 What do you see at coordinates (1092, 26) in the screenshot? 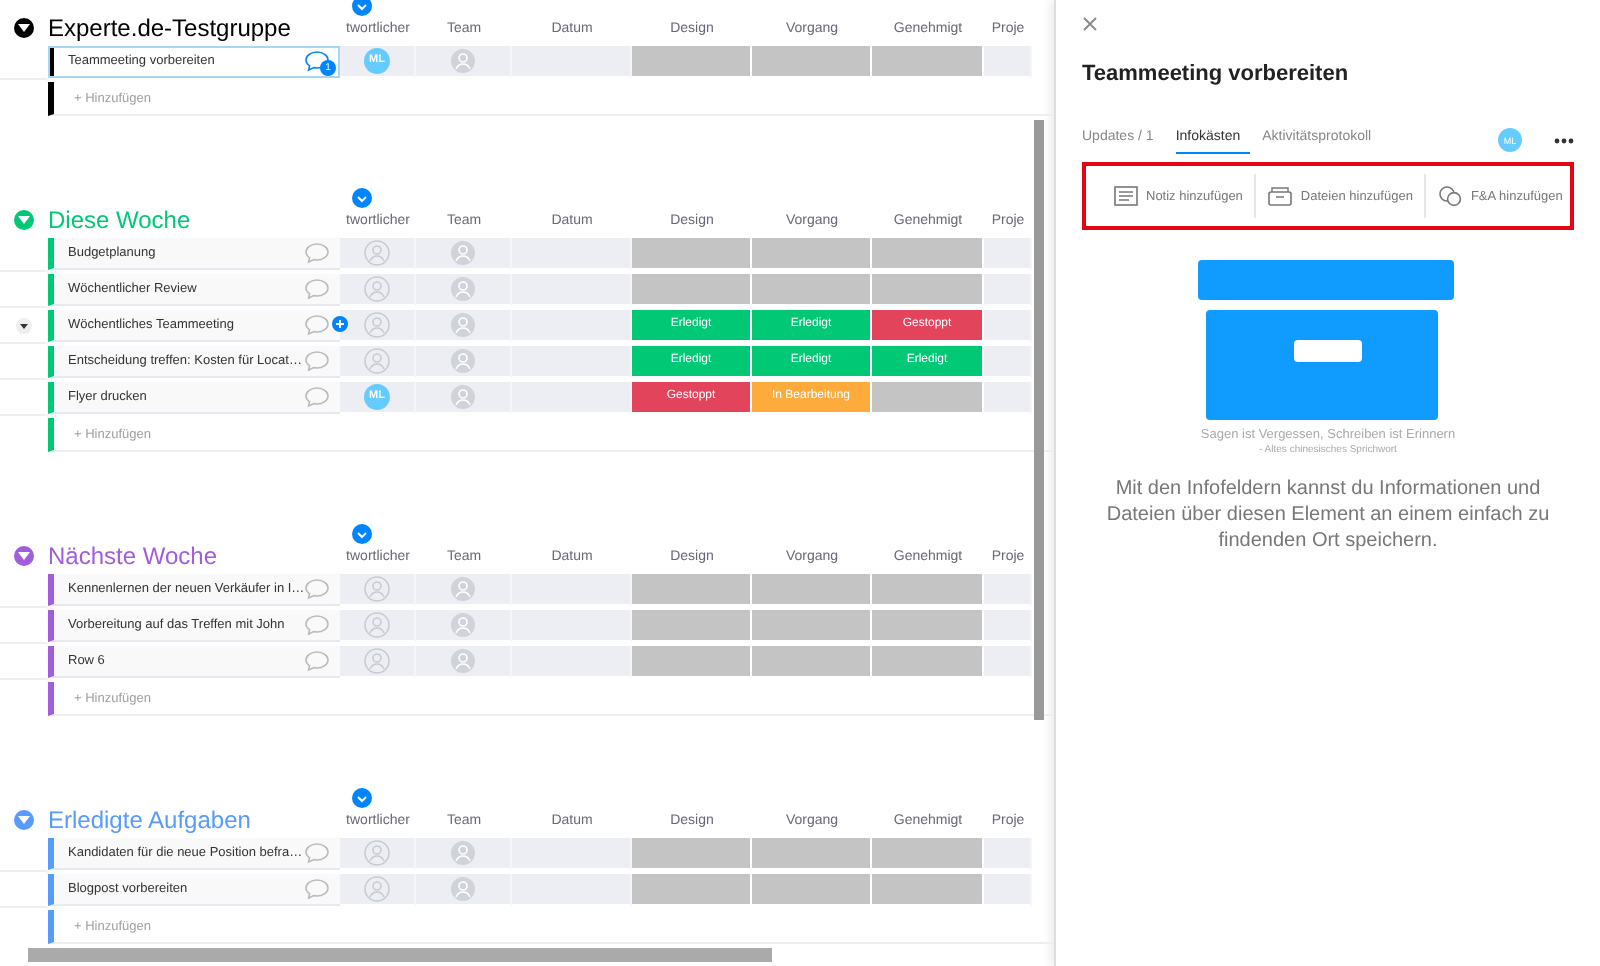
I see `close-button` at bounding box center [1092, 26].